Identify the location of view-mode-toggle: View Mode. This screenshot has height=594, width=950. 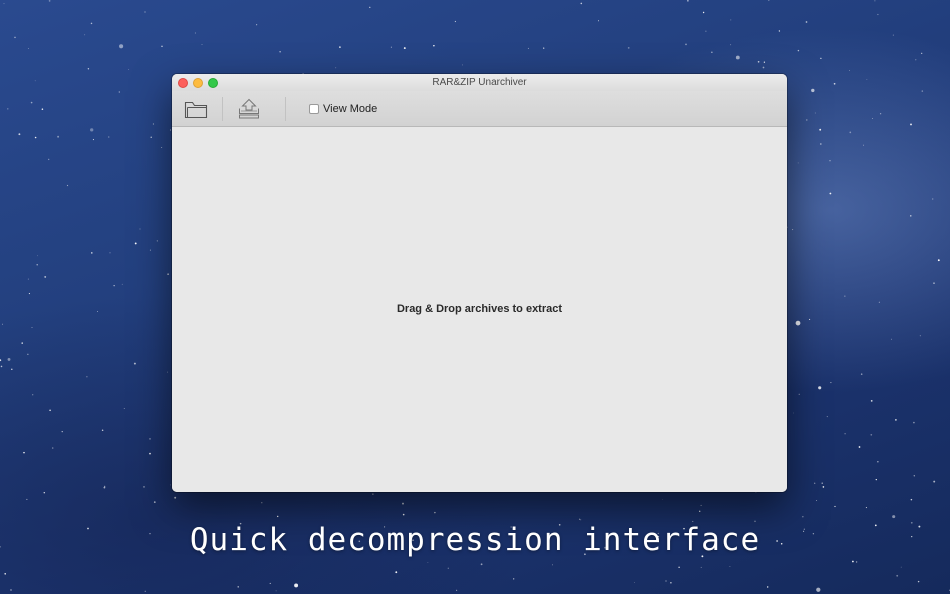
(343, 109).